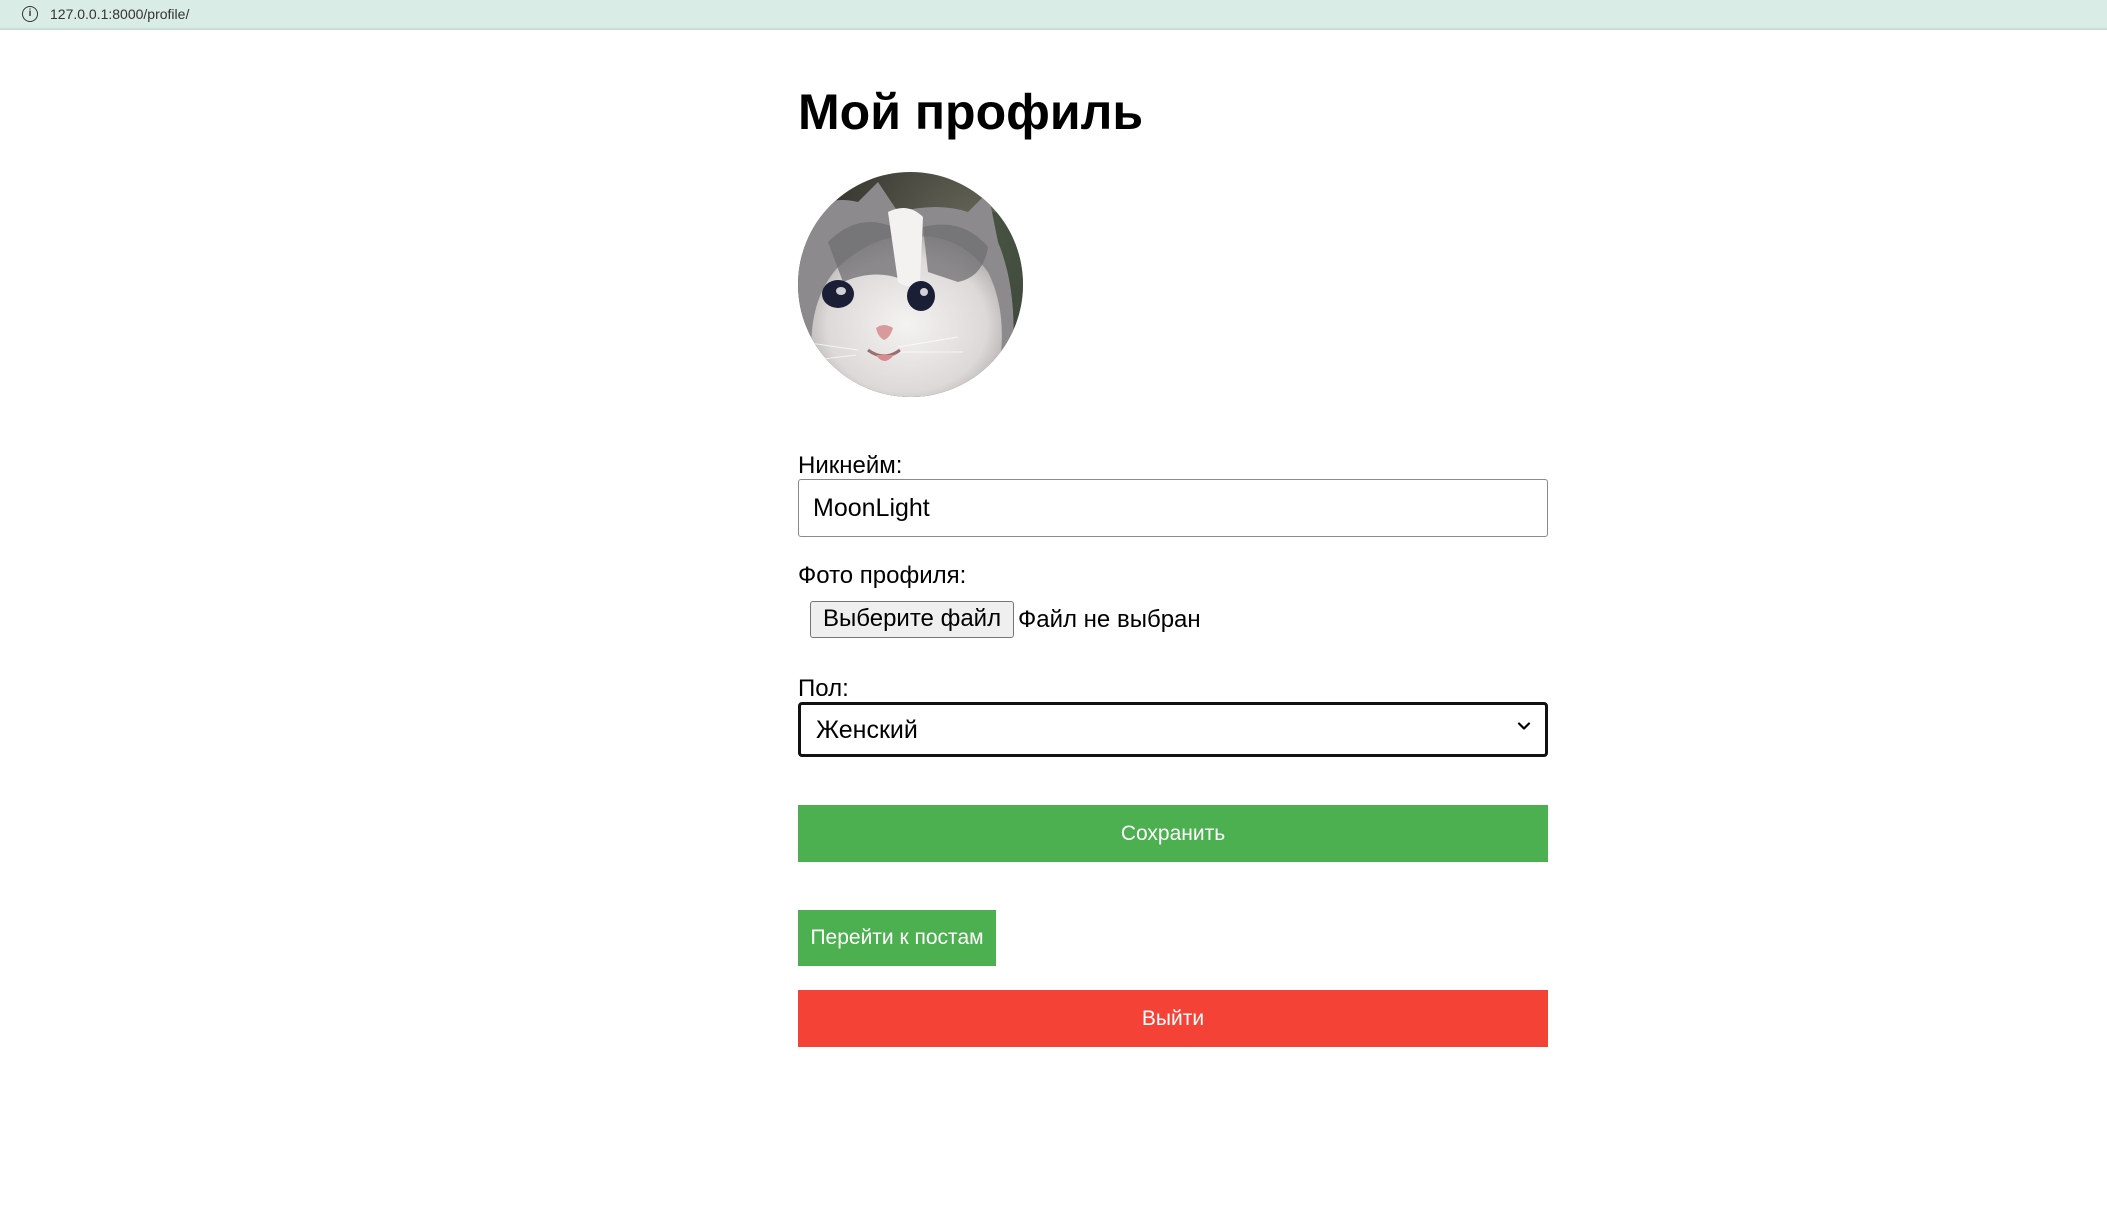 The width and height of the screenshot is (2107, 1205). Describe the element at coordinates (882, 575) in the screenshot. I see `profile-photo-label: Фото профиля:` at that location.